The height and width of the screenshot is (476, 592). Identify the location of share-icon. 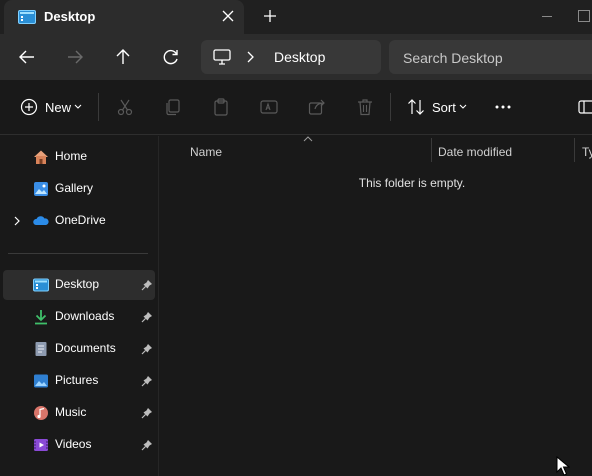
(317, 107).